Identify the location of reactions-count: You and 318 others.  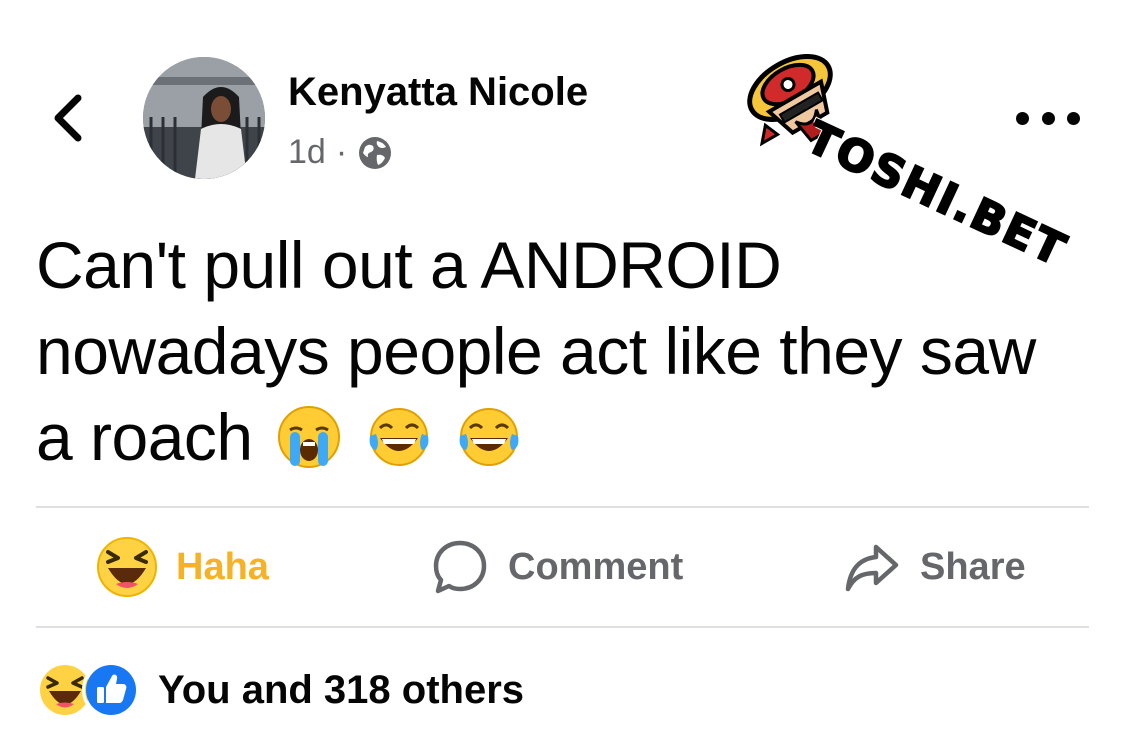
(341, 690).